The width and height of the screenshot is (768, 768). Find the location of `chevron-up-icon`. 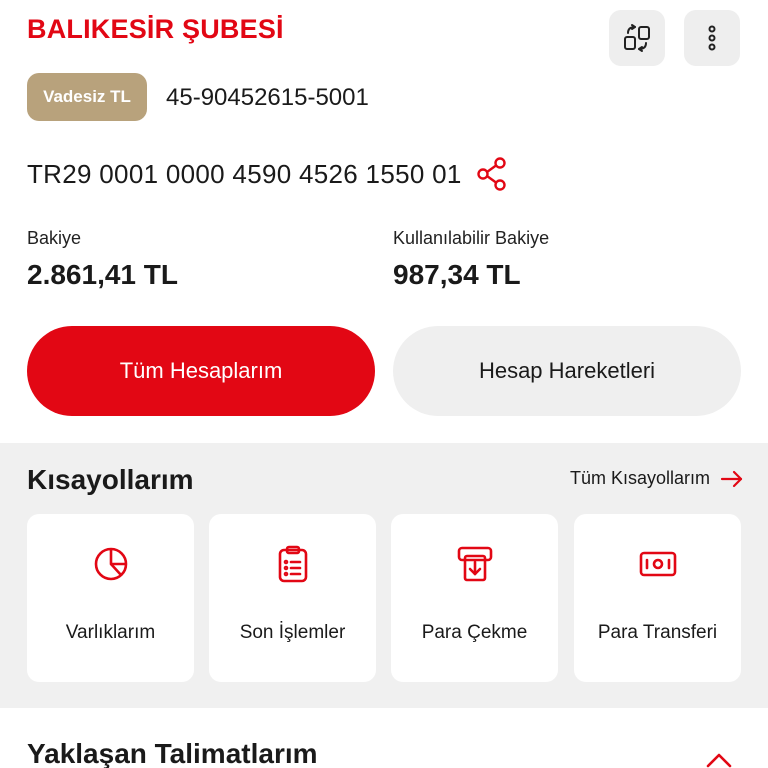

chevron-up-icon is located at coordinates (719, 760).